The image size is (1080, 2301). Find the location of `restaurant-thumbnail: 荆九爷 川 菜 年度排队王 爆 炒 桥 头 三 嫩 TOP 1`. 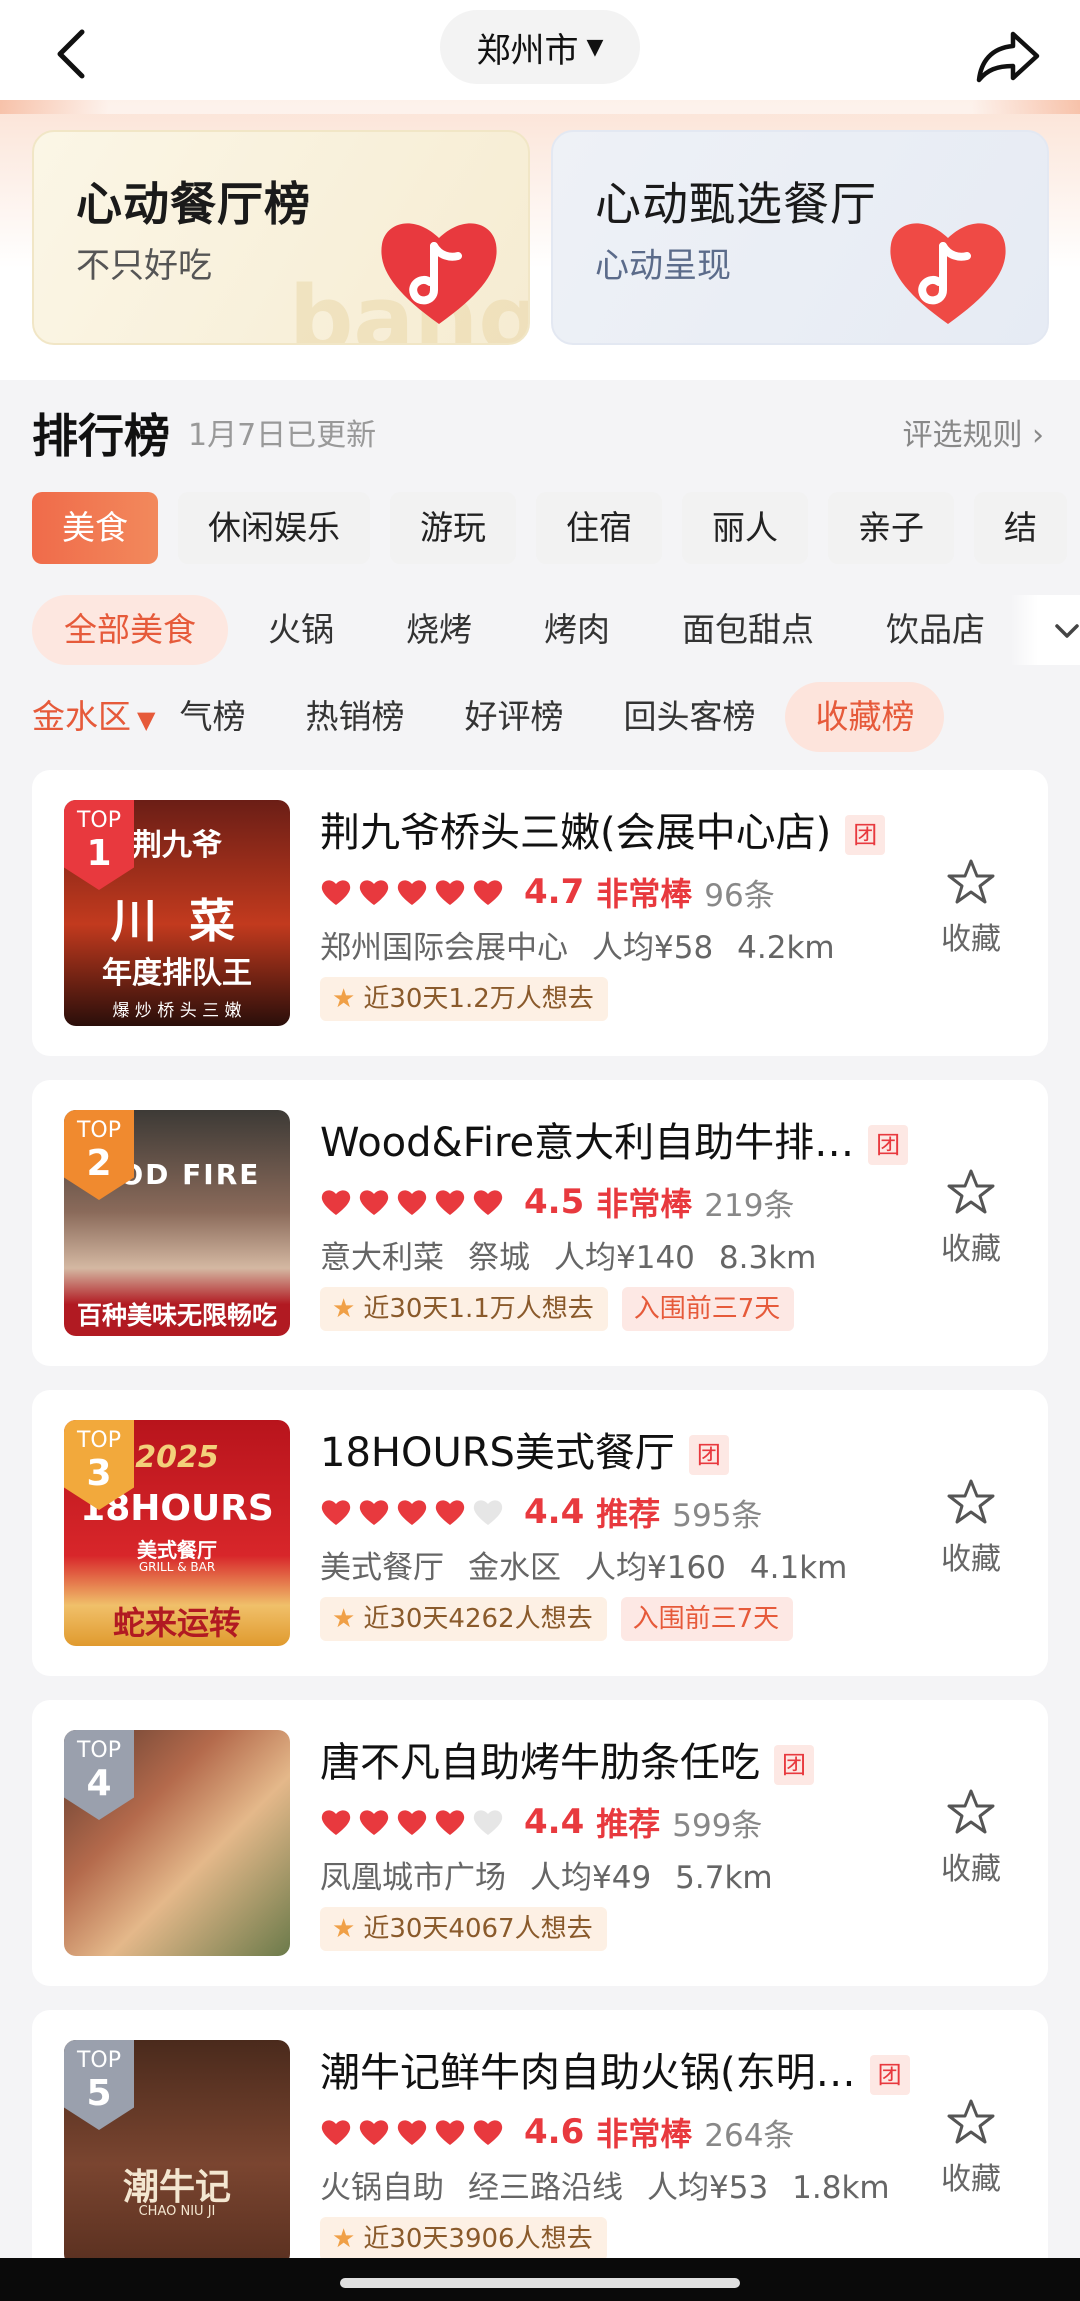

restaurant-thumbnail: 荆九爷 川 菜 年度排队王 爆 炒 桥 头 三 嫩 TOP 1 is located at coordinates (177, 913).